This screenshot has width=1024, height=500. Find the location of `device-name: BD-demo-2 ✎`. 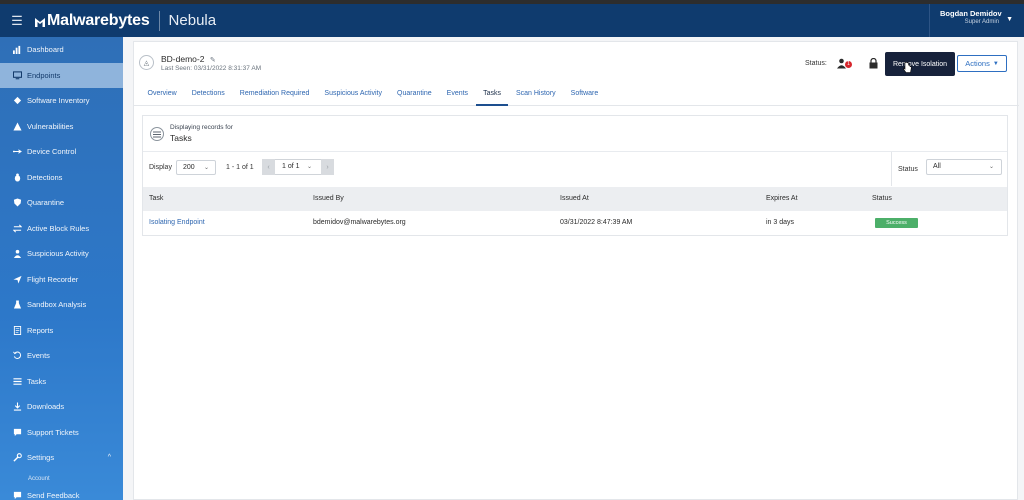

device-name: BD-demo-2 ✎ is located at coordinates (188, 59).